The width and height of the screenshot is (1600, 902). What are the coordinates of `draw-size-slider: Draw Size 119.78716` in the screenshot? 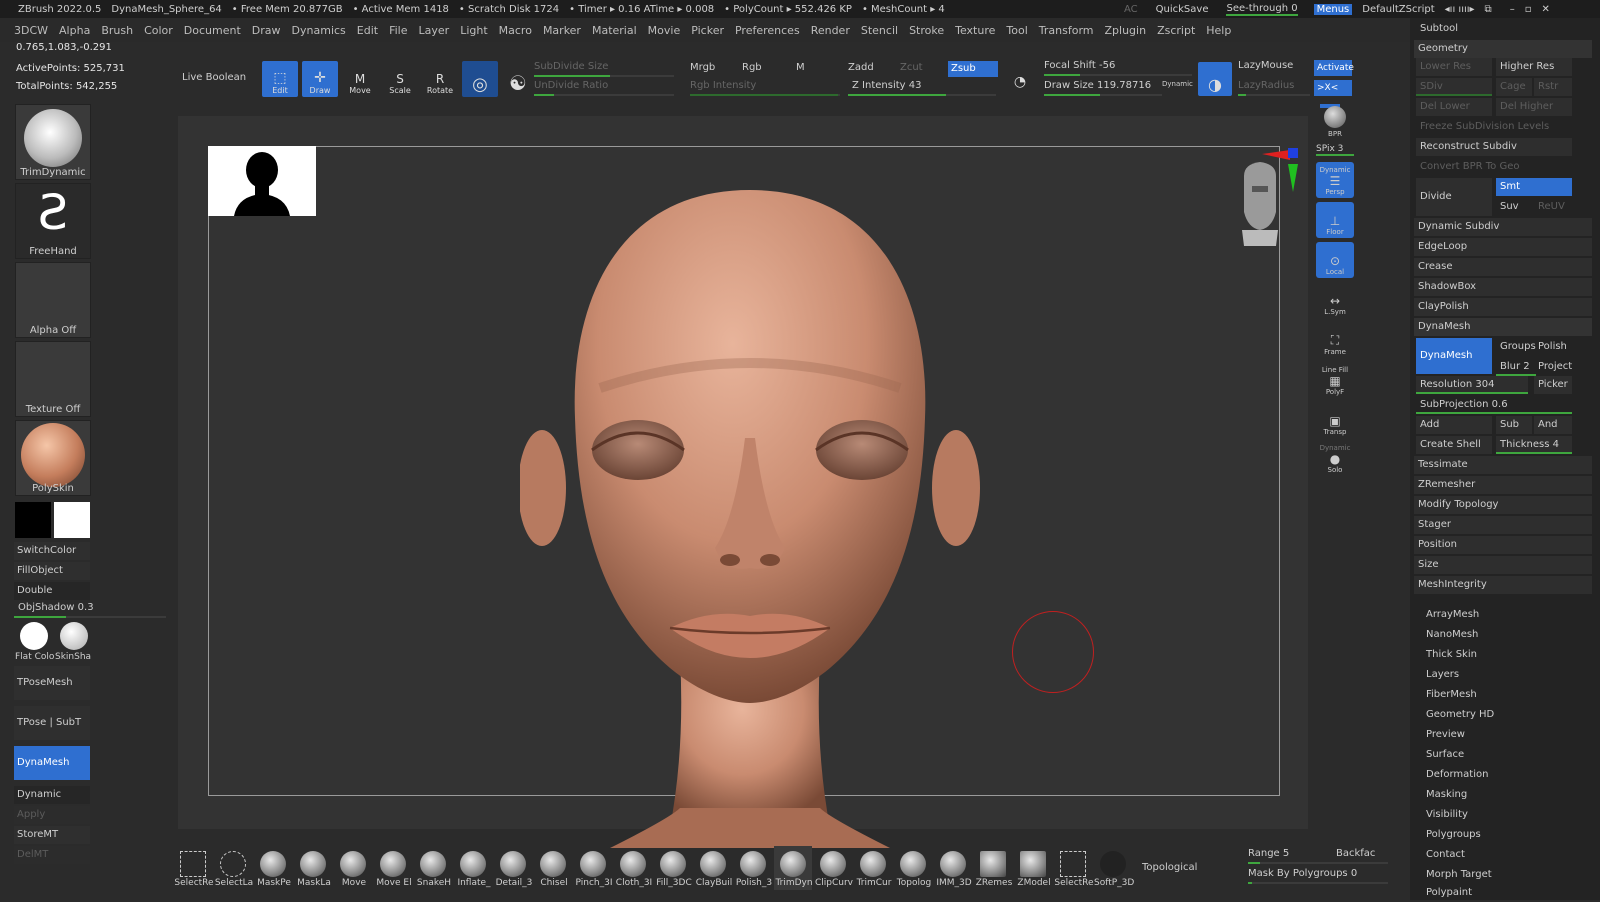 It's located at (1097, 85).